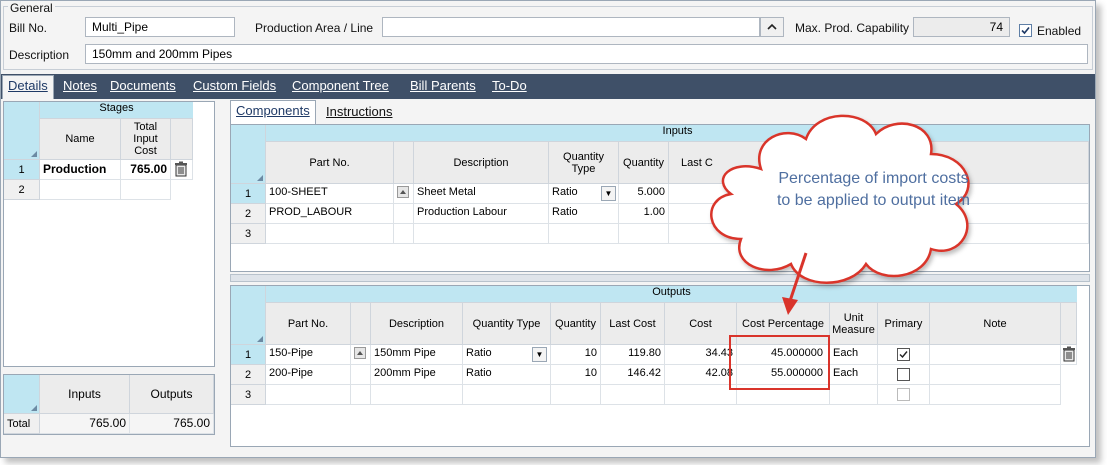 The image size is (1107, 465). I want to click on production-area-dropdown-button, so click(772, 27).